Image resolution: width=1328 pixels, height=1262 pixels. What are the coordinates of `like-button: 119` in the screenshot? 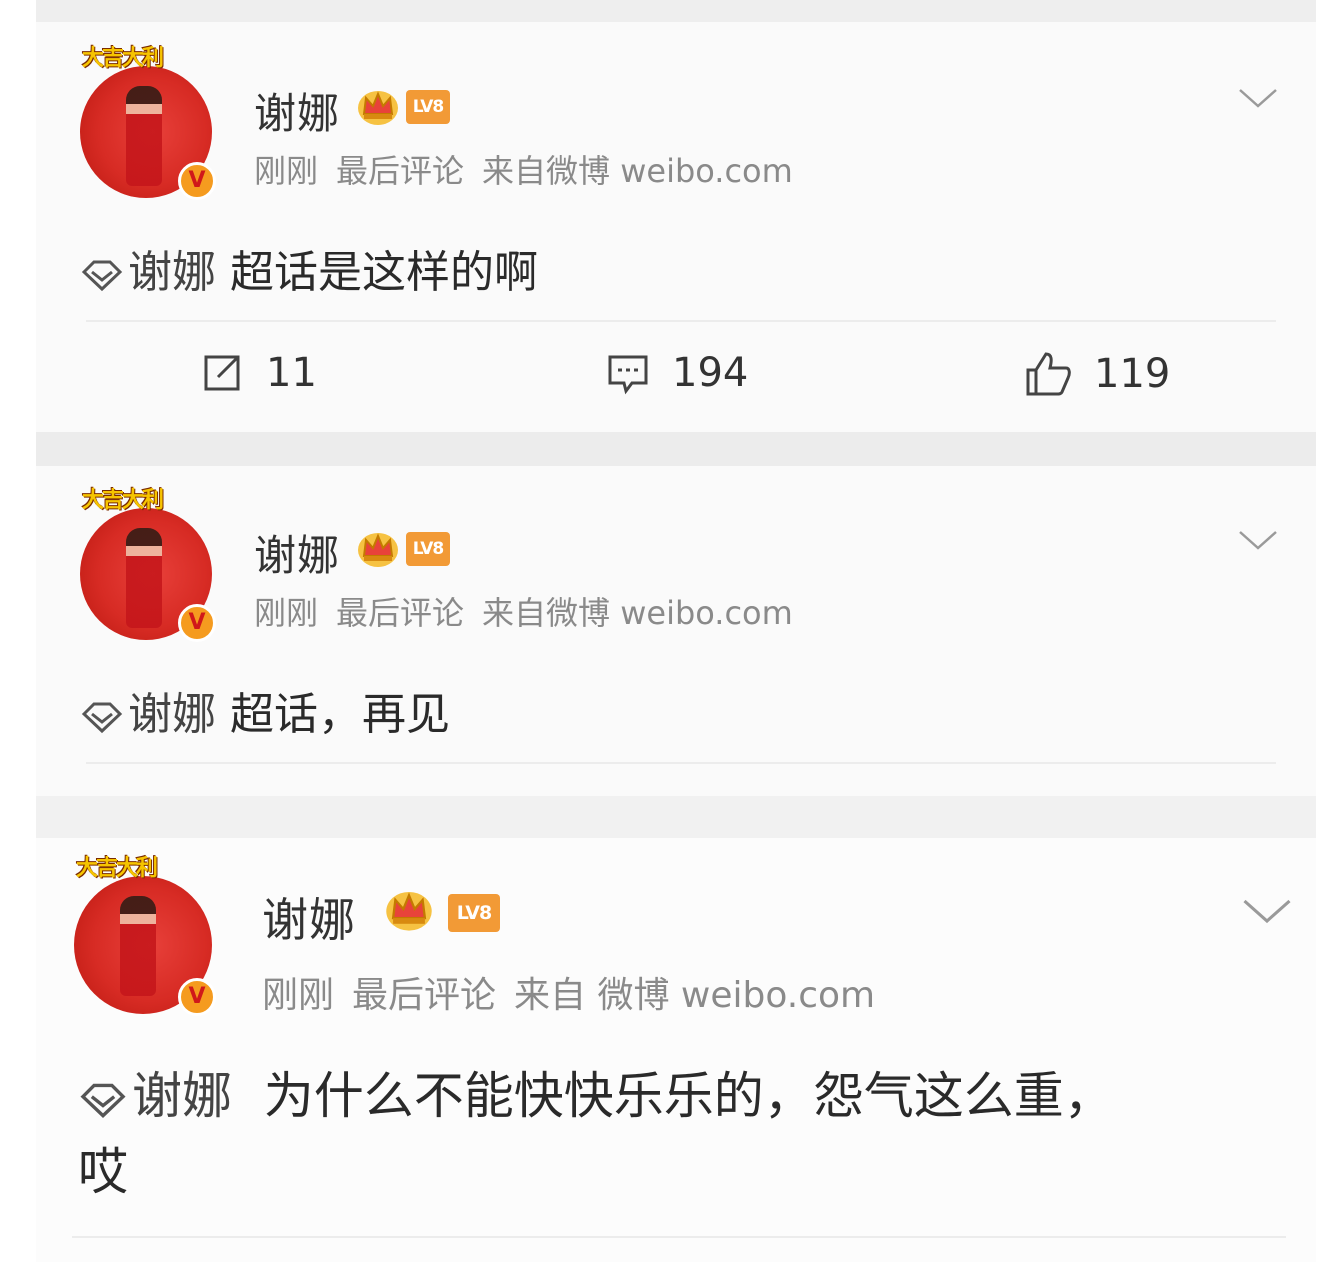 It's located at (1097, 374).